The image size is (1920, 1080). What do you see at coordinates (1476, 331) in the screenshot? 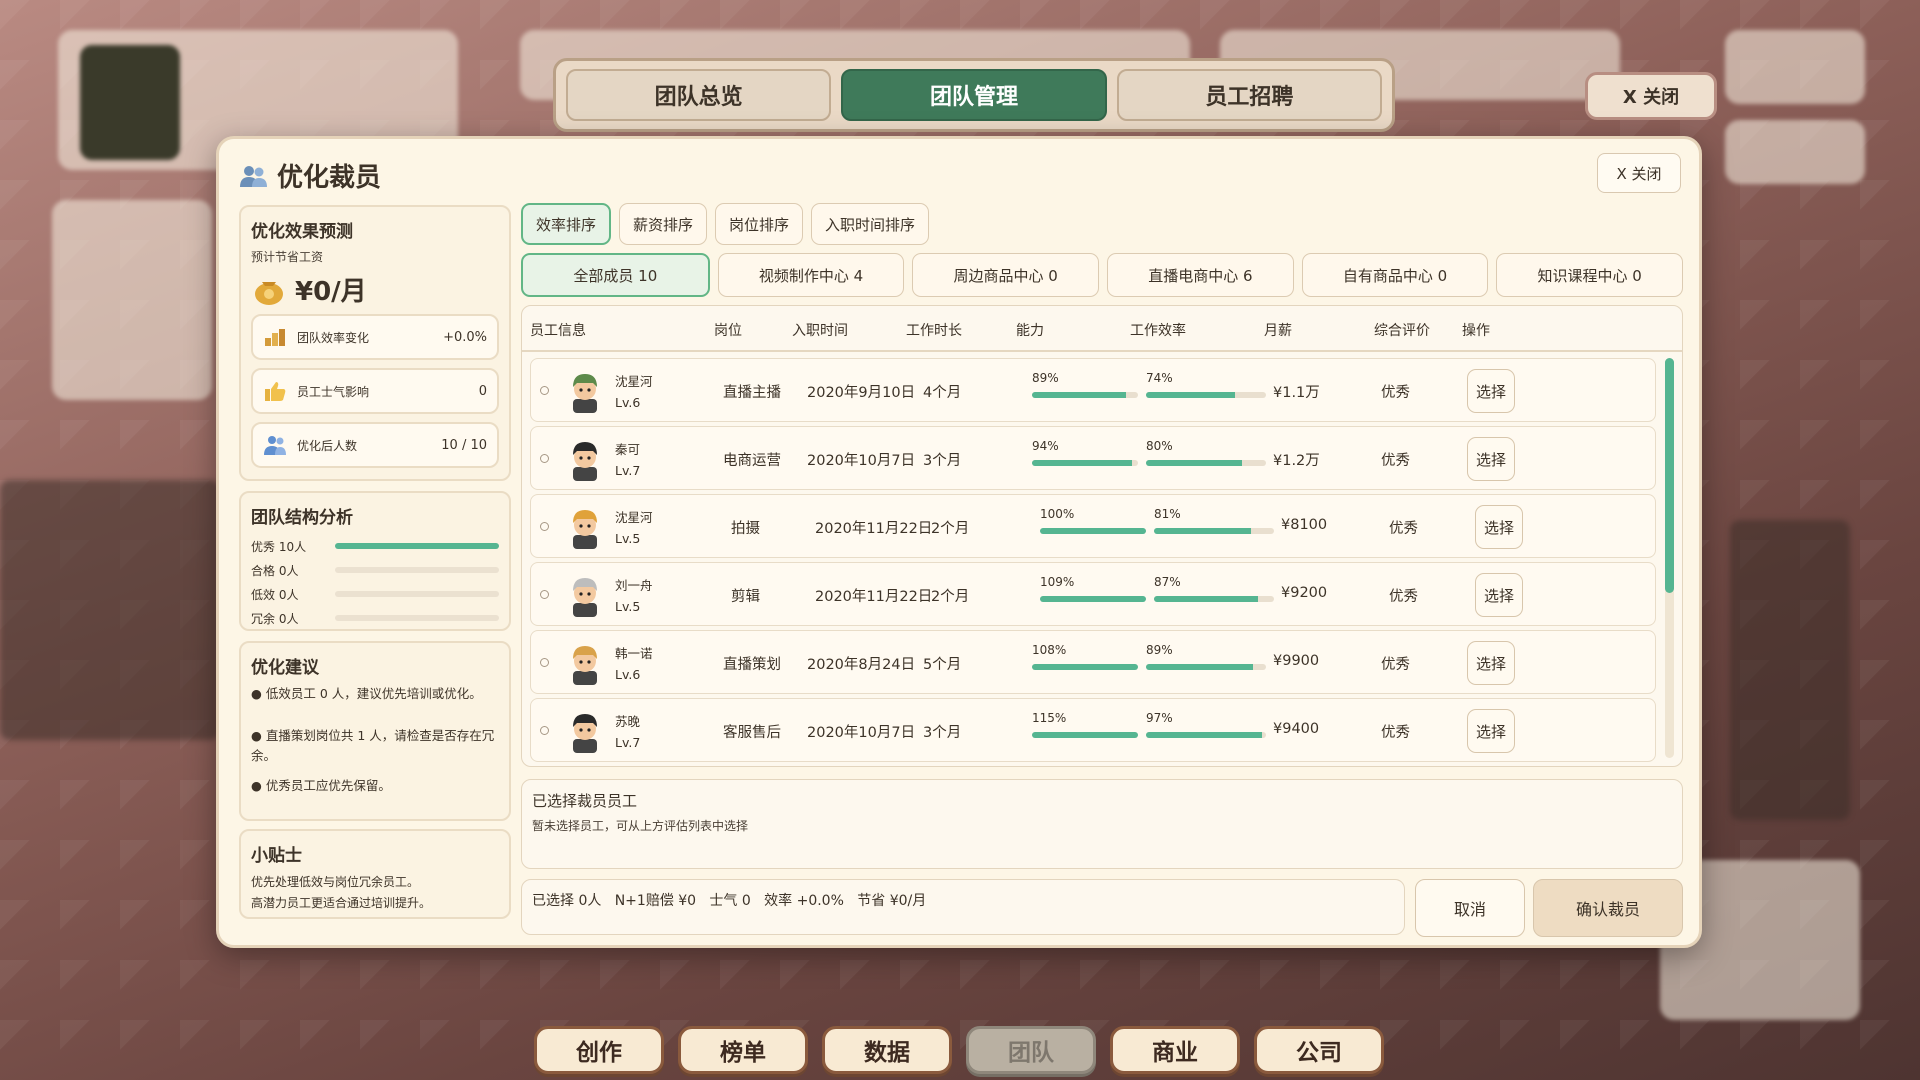
I see `header-action: 操作` at bounding box center [1476, 331].